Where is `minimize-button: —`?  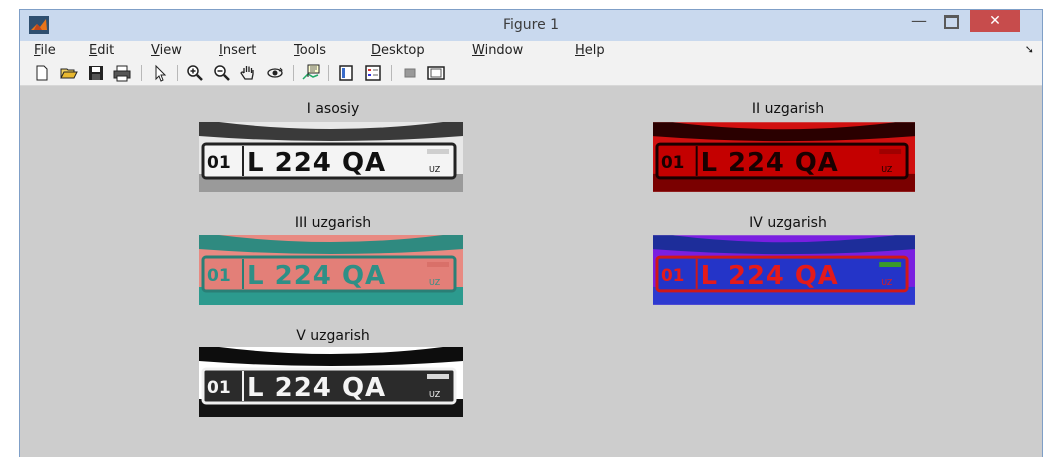 minimize-button: — is located at coordinates (919, 22).